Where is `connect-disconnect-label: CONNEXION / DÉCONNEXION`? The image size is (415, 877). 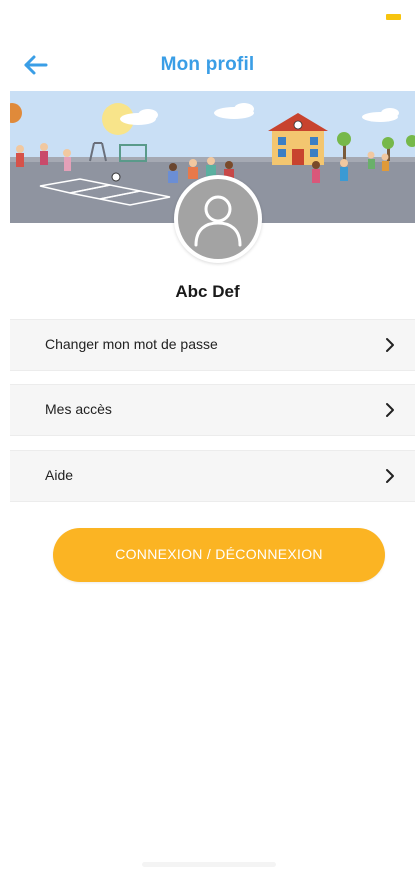 connect-disconnect-label: CONNEXION / DÉCONNEXION is located at coordinates (219, 554).